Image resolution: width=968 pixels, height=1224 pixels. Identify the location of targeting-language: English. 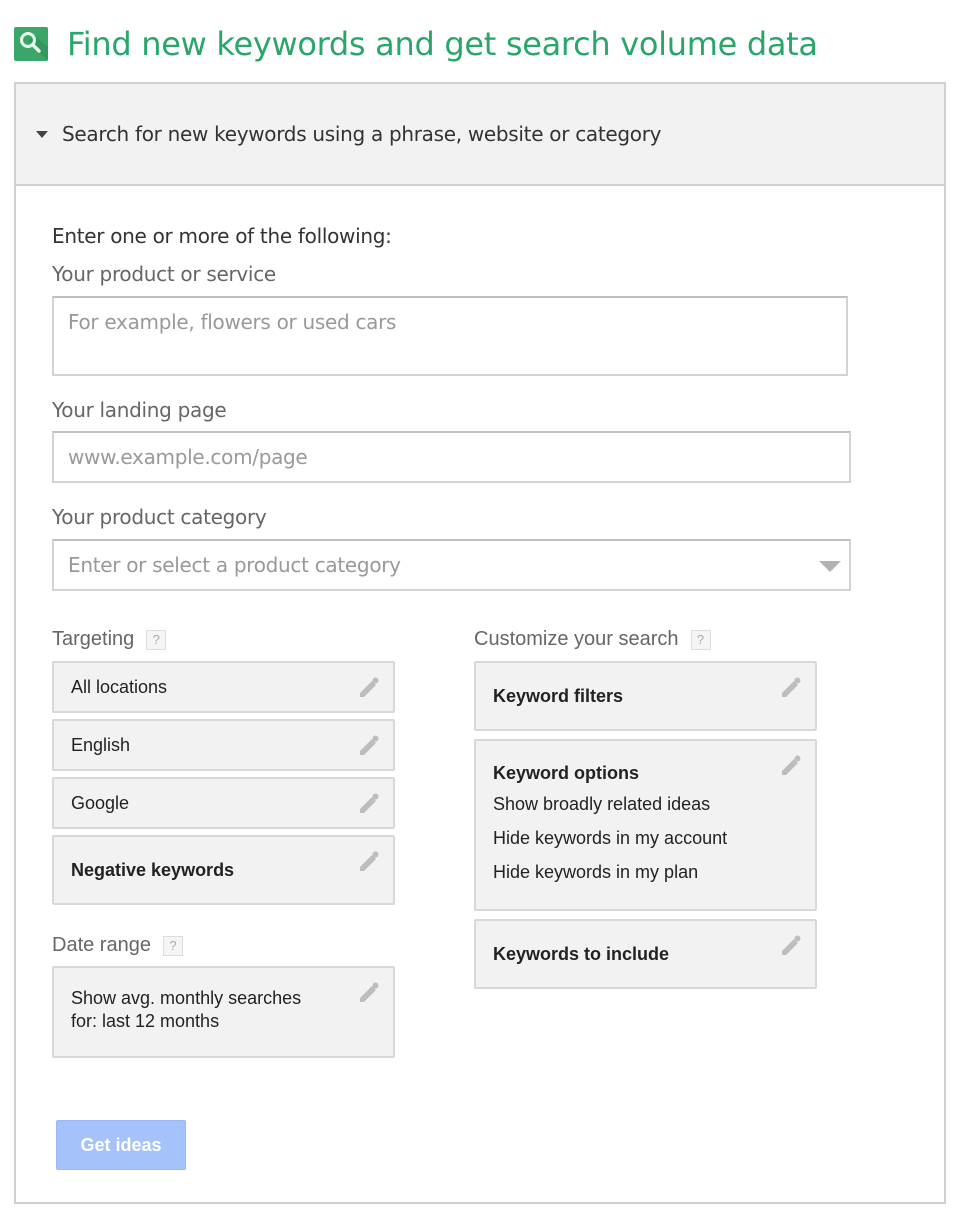
(223, 745).